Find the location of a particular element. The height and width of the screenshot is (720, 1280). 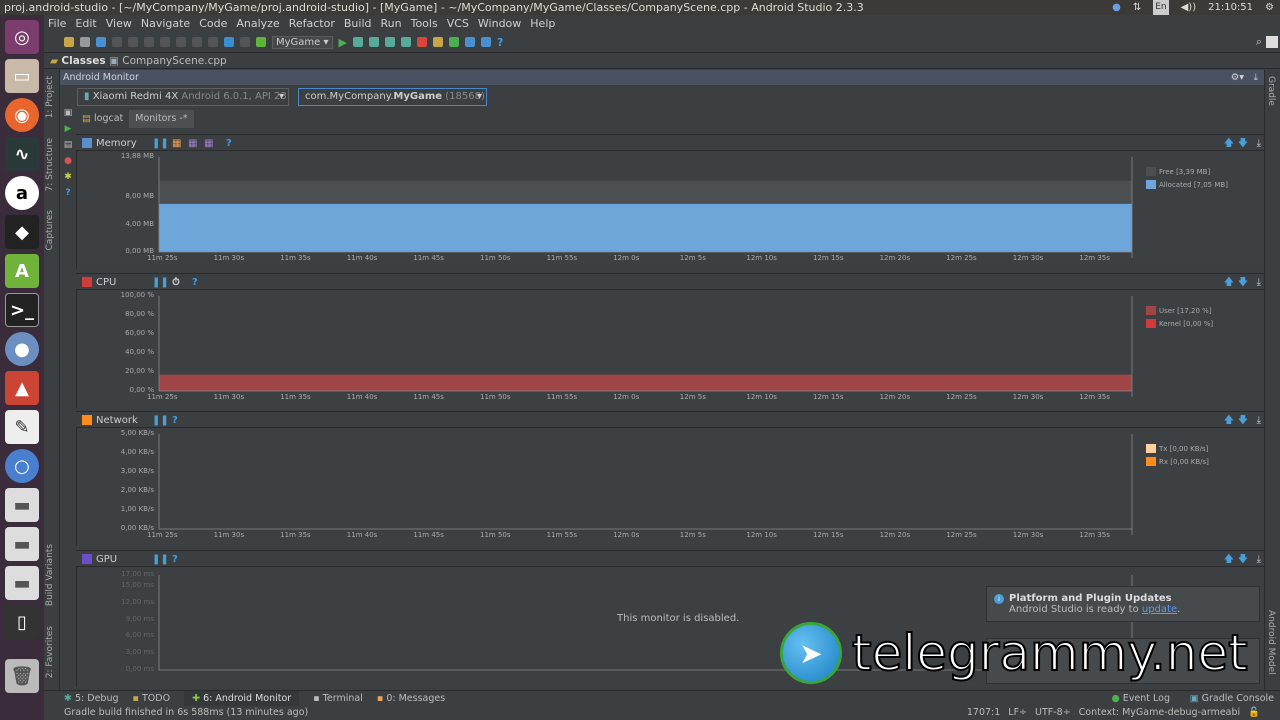

dropbox-icon: ● is located at coordinates (1116, 7).